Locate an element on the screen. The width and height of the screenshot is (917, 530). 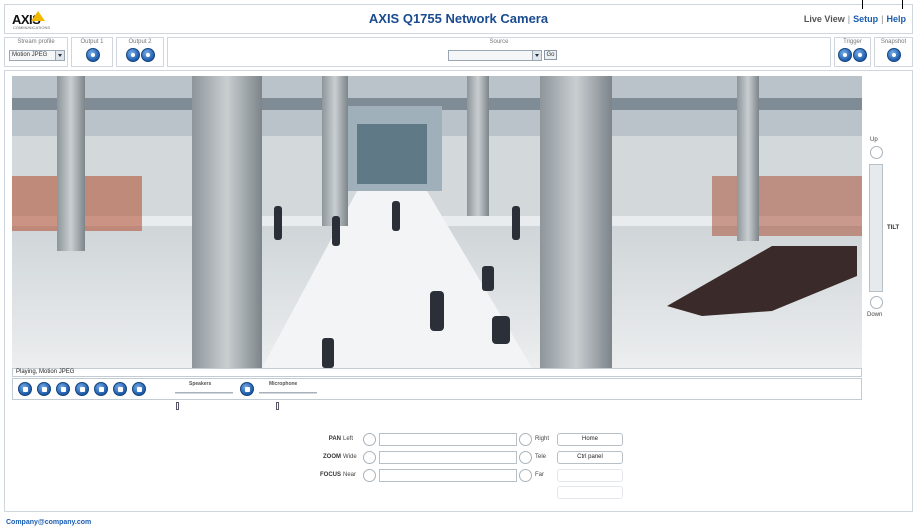
focus-near-label: Near is located at coordinates (350, 475).